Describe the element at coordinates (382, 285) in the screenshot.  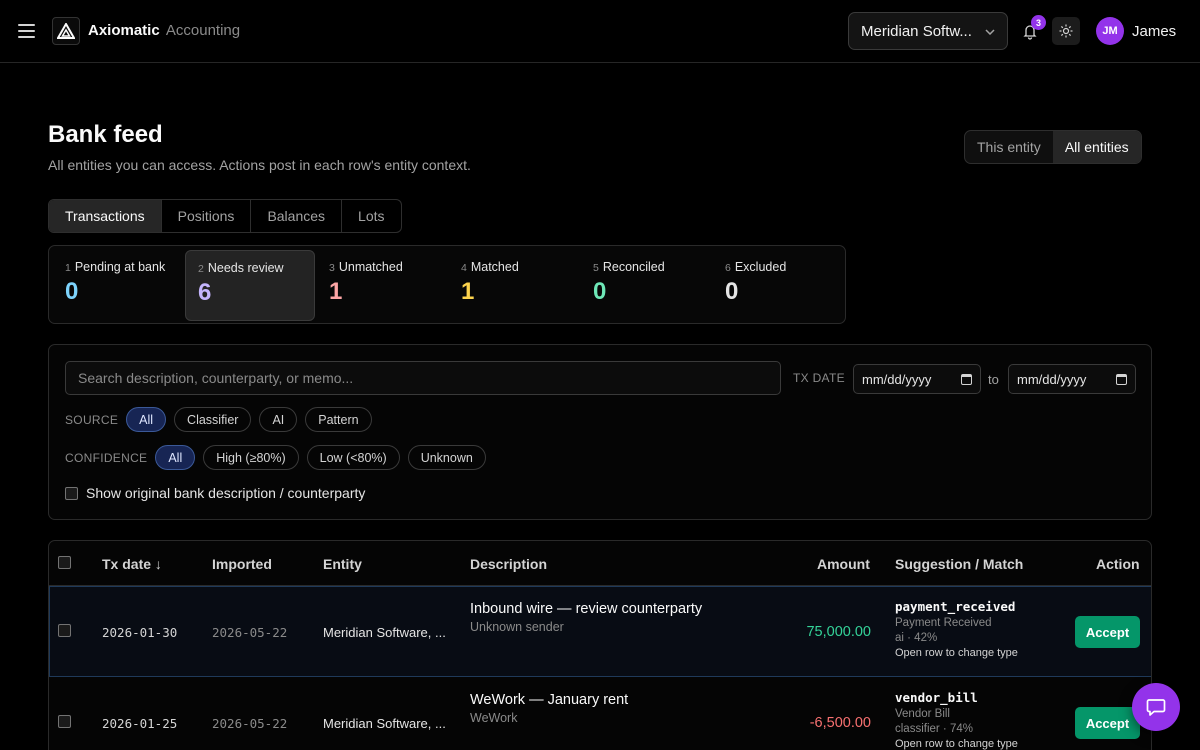
I see `status-card-unmatched: 3 Unmatched 1` at that location.